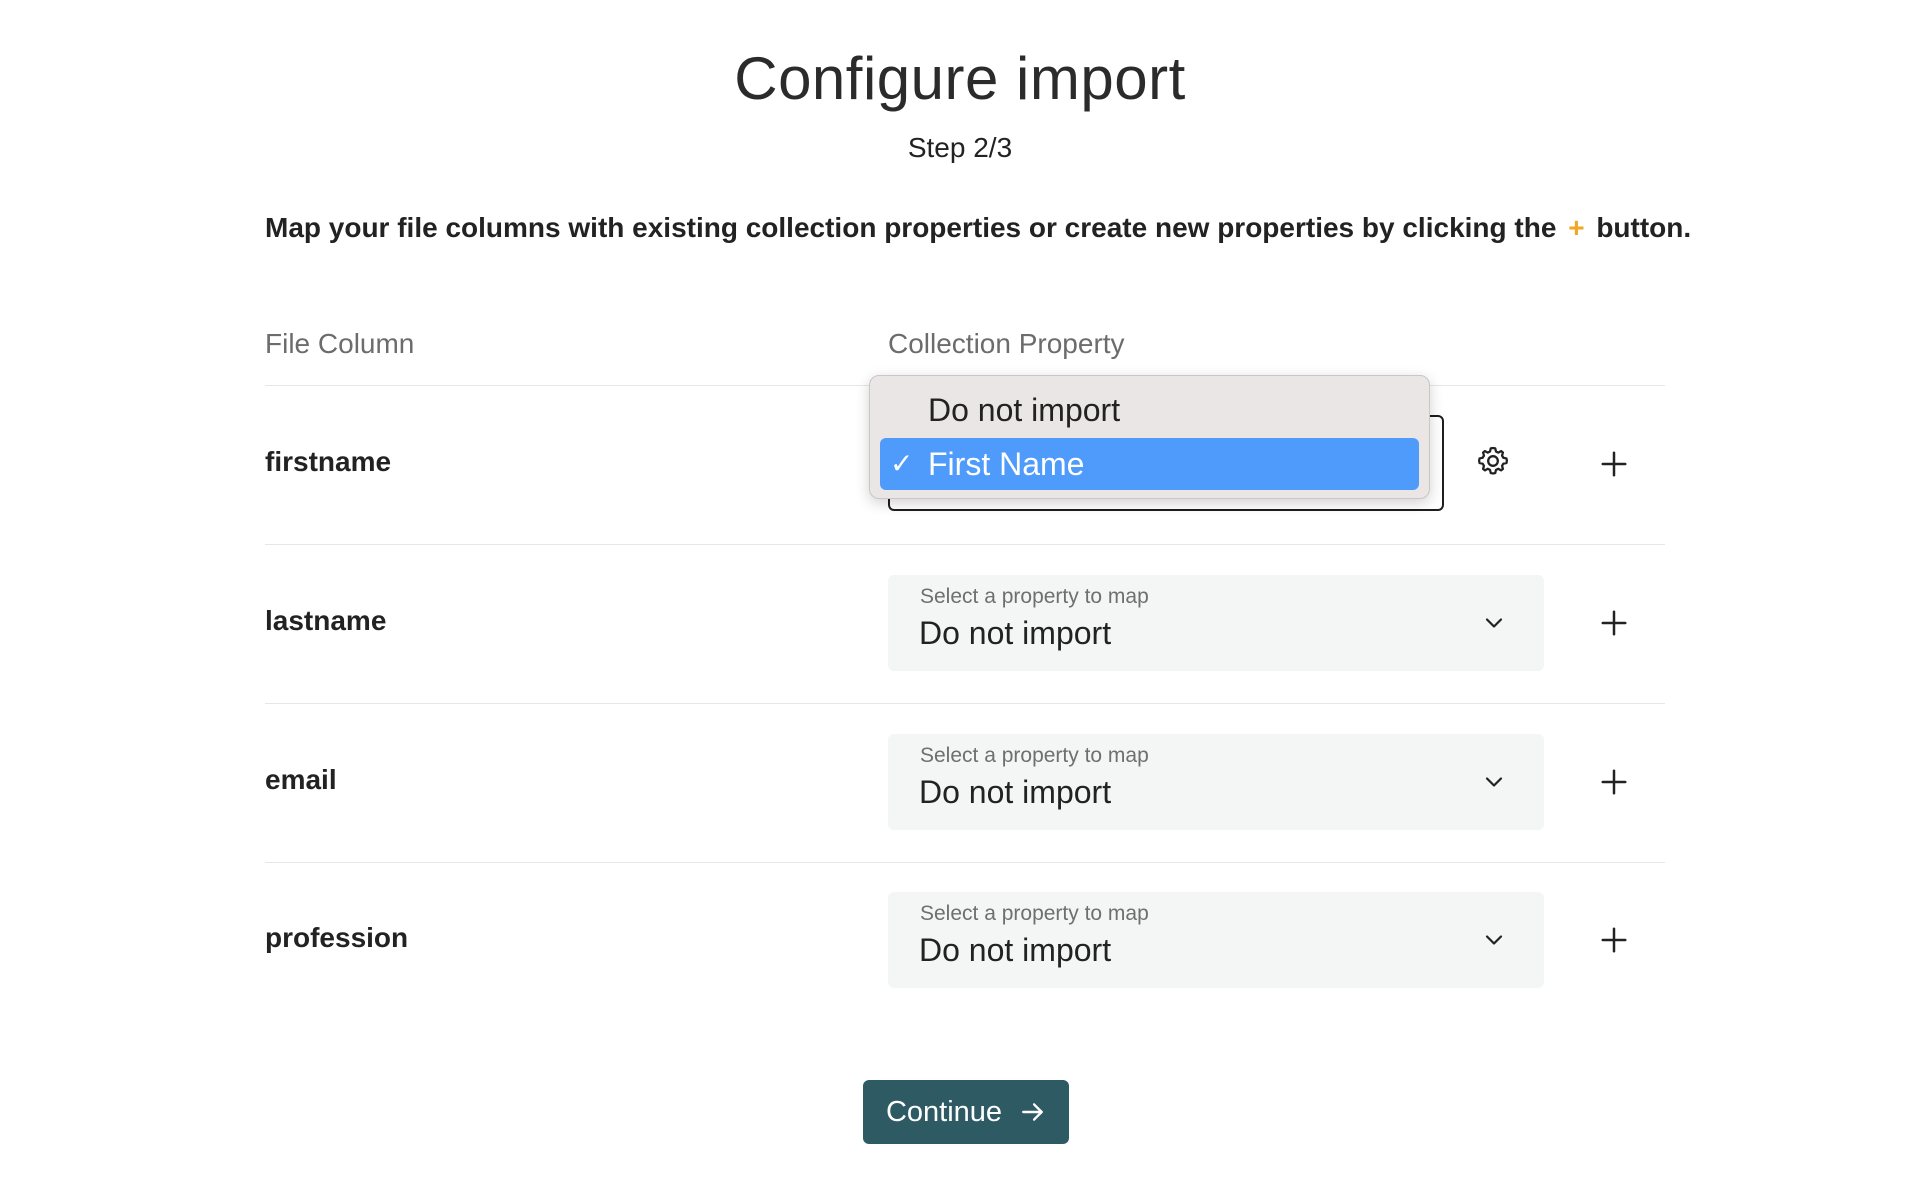  I want to click on instructions-after: button., so click(1644, 227).